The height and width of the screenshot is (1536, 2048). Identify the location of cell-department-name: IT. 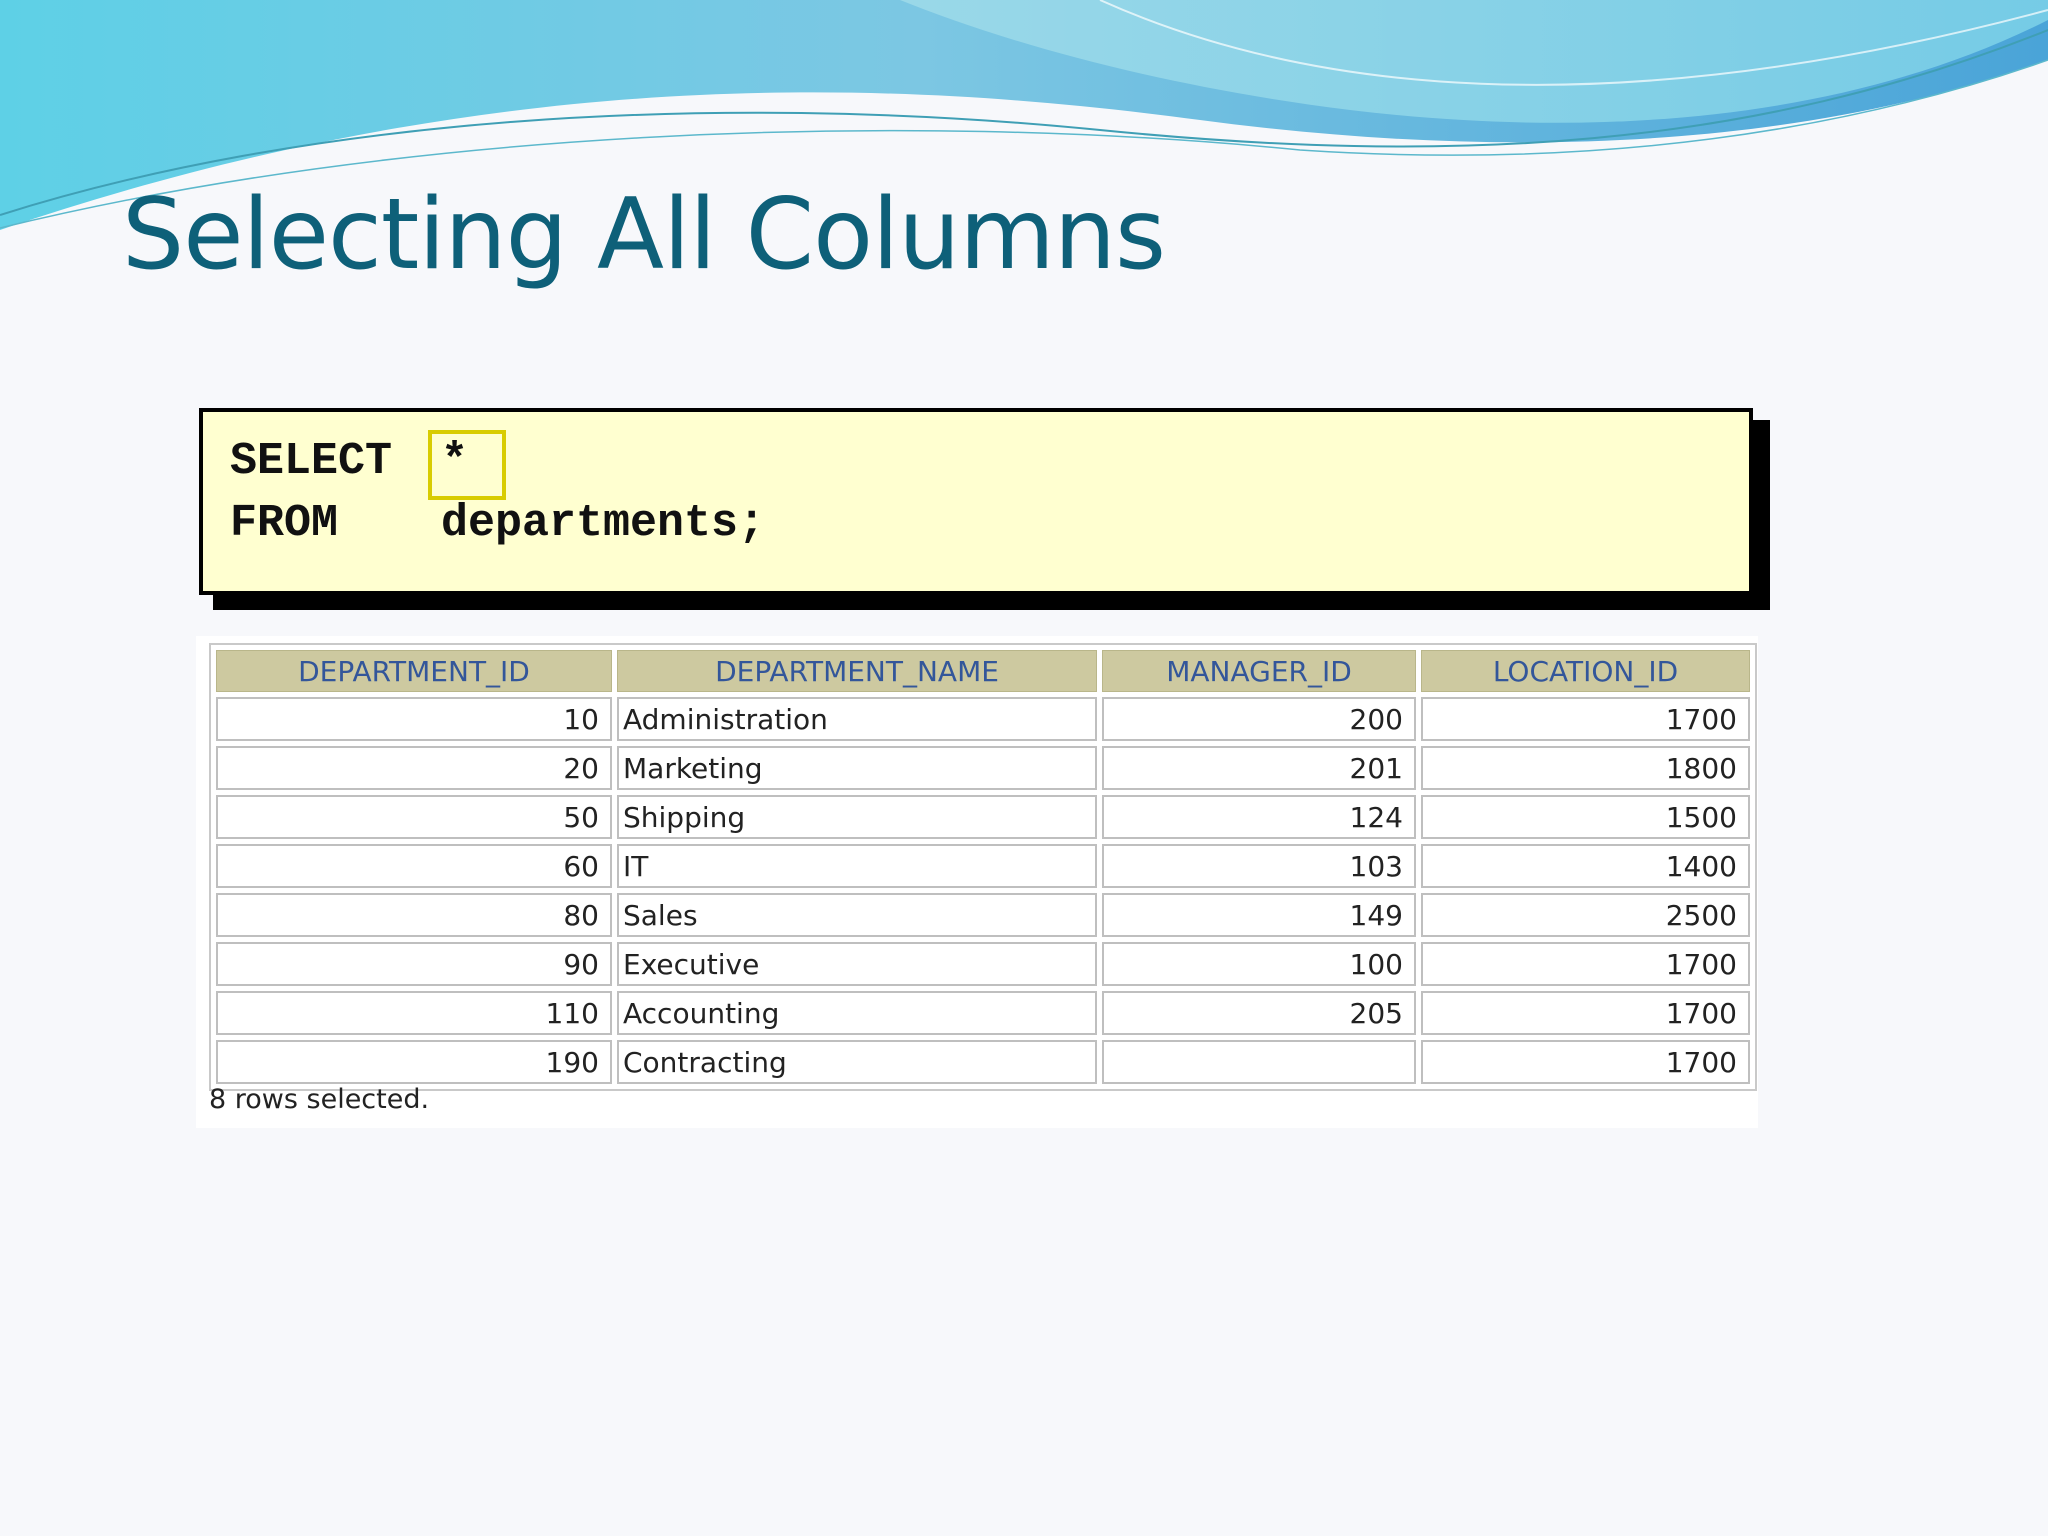
(857, 866).